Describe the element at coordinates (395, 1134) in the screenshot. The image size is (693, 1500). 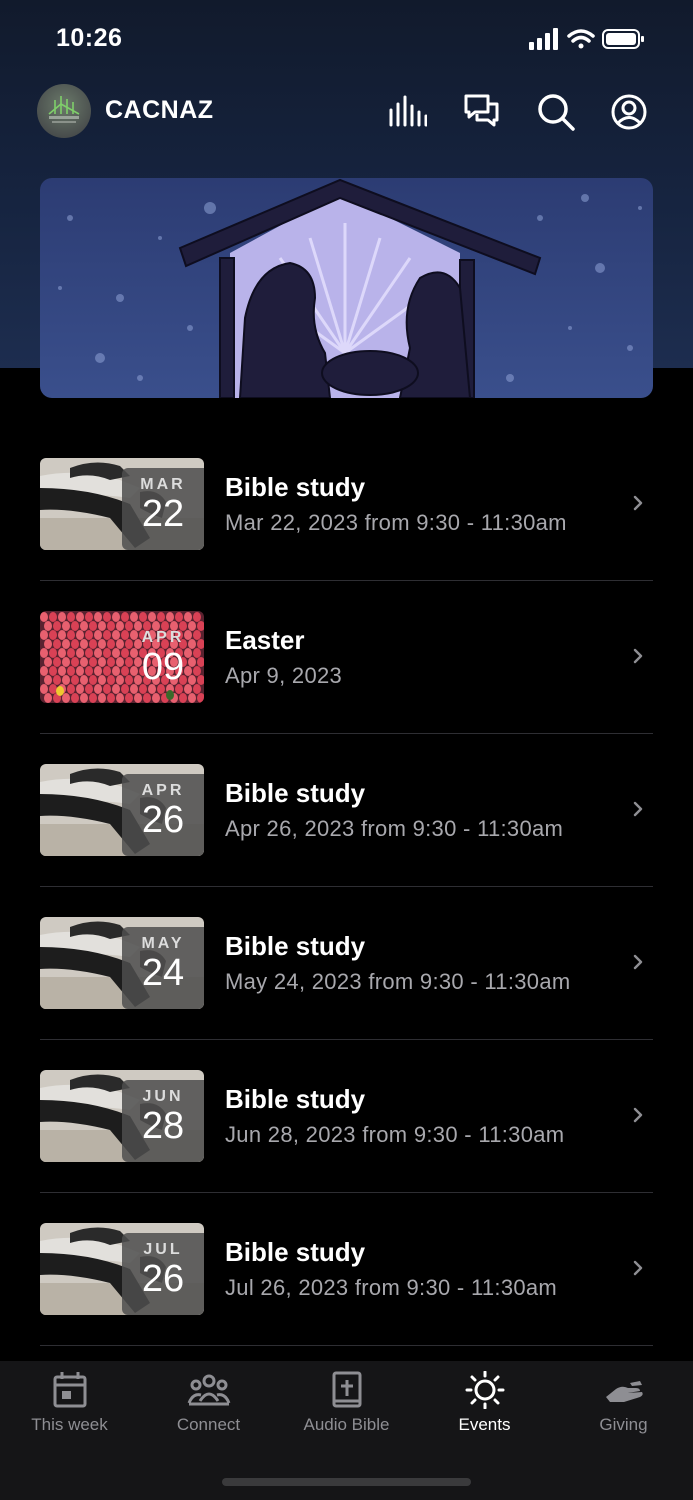
I see `event-datetime: Jun 28, 2023 from 9:30 - 11:30am` at that location.